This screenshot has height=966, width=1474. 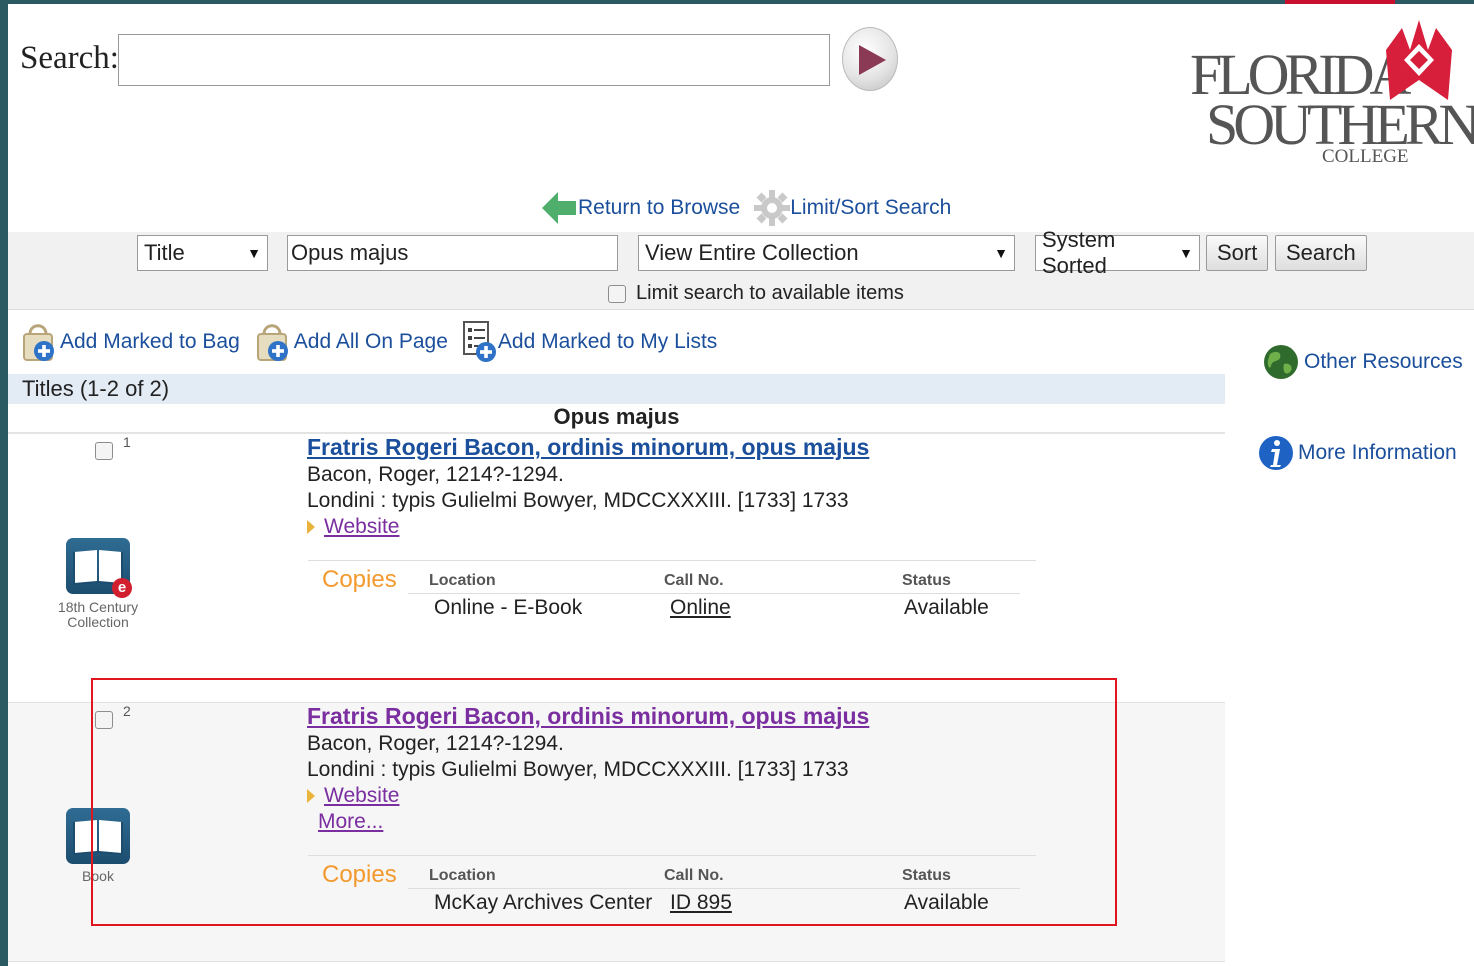 What do you see at coordinates (616, 419) in the screenshot?
I see `group-heading: Opus majus` at bounding box center [616, 419].